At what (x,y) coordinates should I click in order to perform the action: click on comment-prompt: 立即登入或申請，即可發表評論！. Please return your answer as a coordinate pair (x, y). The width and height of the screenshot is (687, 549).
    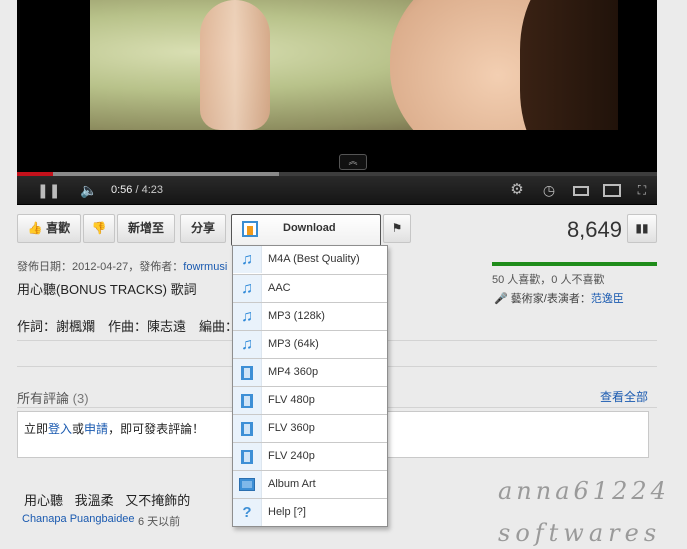
    Looking at the image, I should click on (114, 428).